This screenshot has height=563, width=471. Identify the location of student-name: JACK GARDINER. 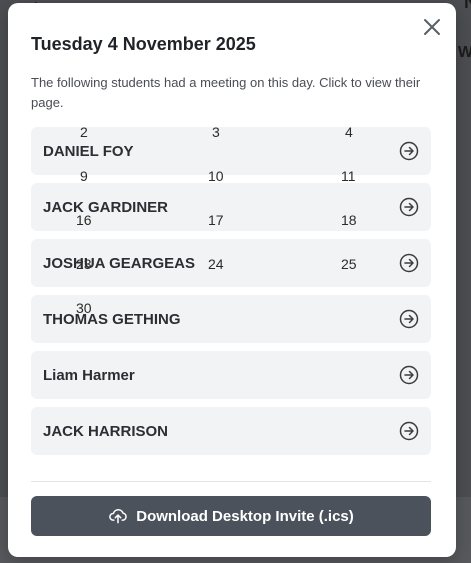
(106, 207).